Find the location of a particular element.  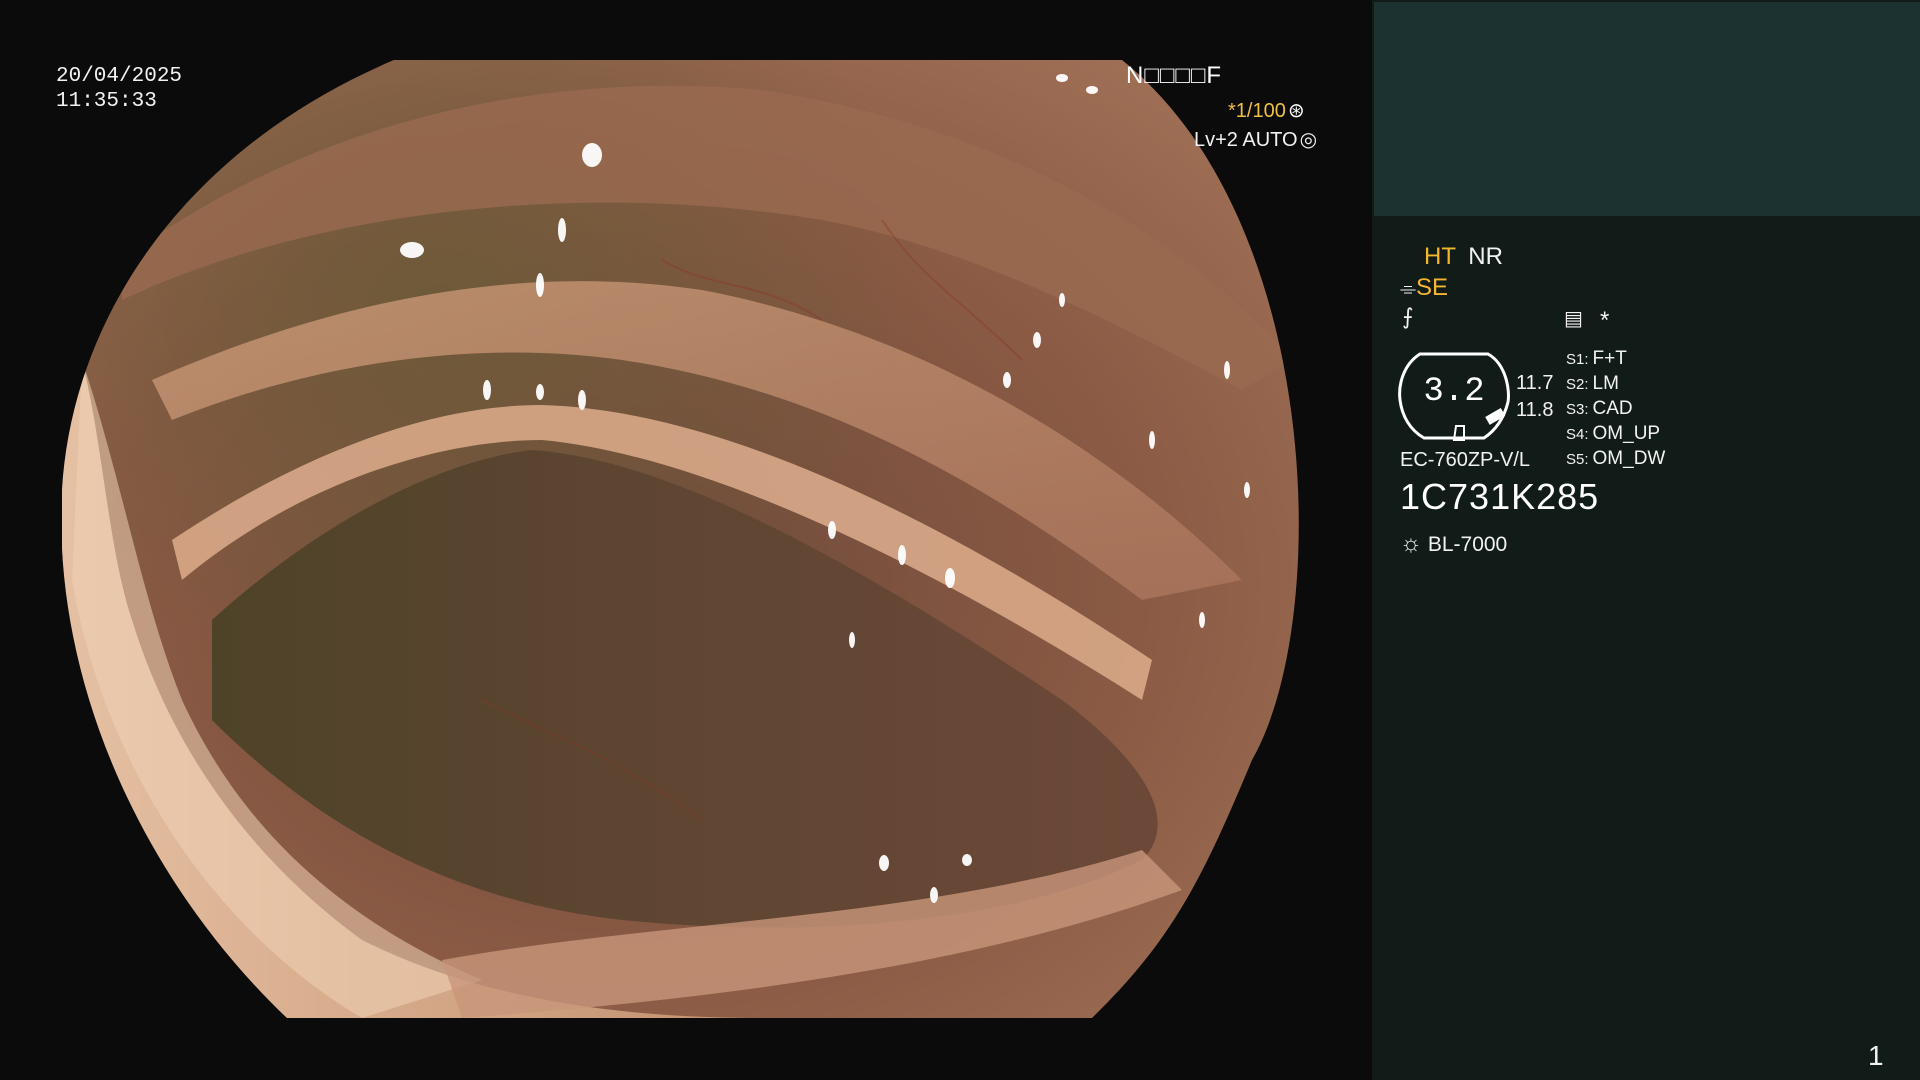

scope-serial: 1C731K285 is located at coordinates (1500, 496).